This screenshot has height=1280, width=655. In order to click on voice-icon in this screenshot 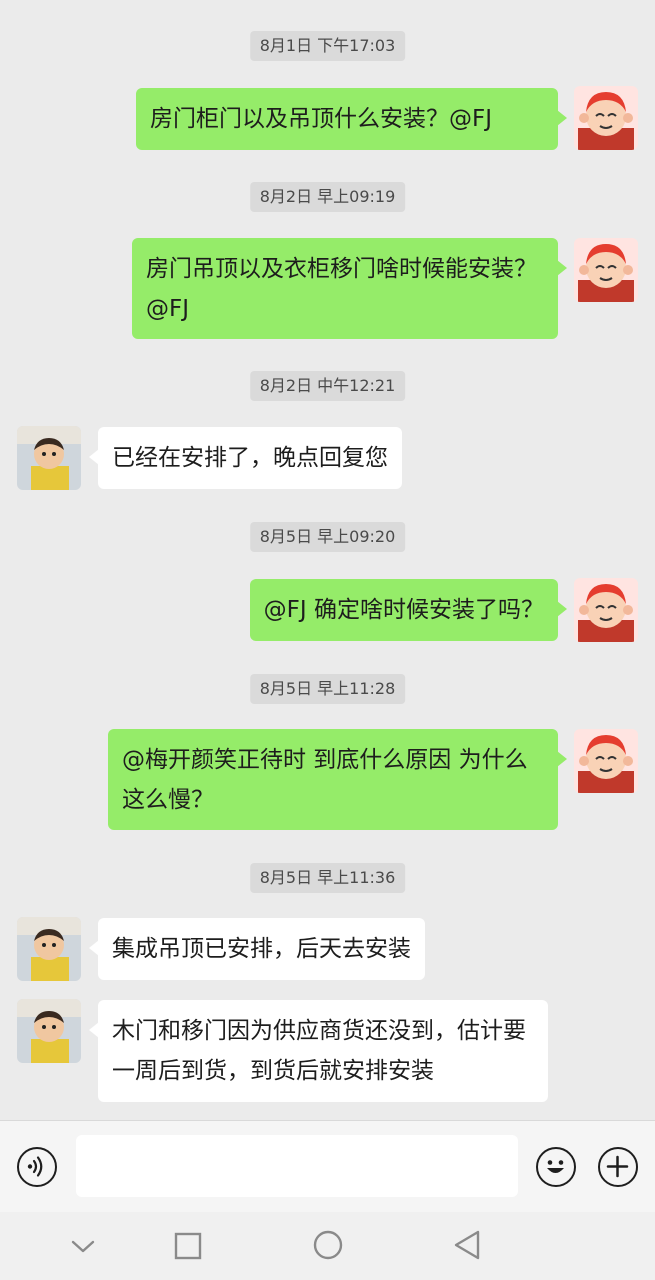, I will do `click(37, 1167)`.